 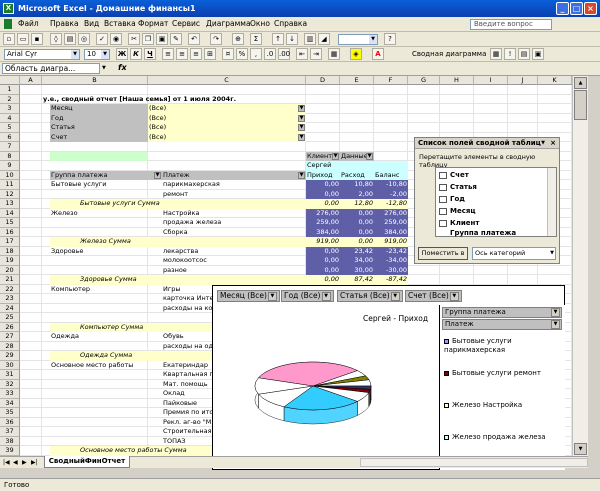 What do you see at coordinates (10, 242) in the screenshot?
I see `row-header: 17` at bounding box center [10, 242].